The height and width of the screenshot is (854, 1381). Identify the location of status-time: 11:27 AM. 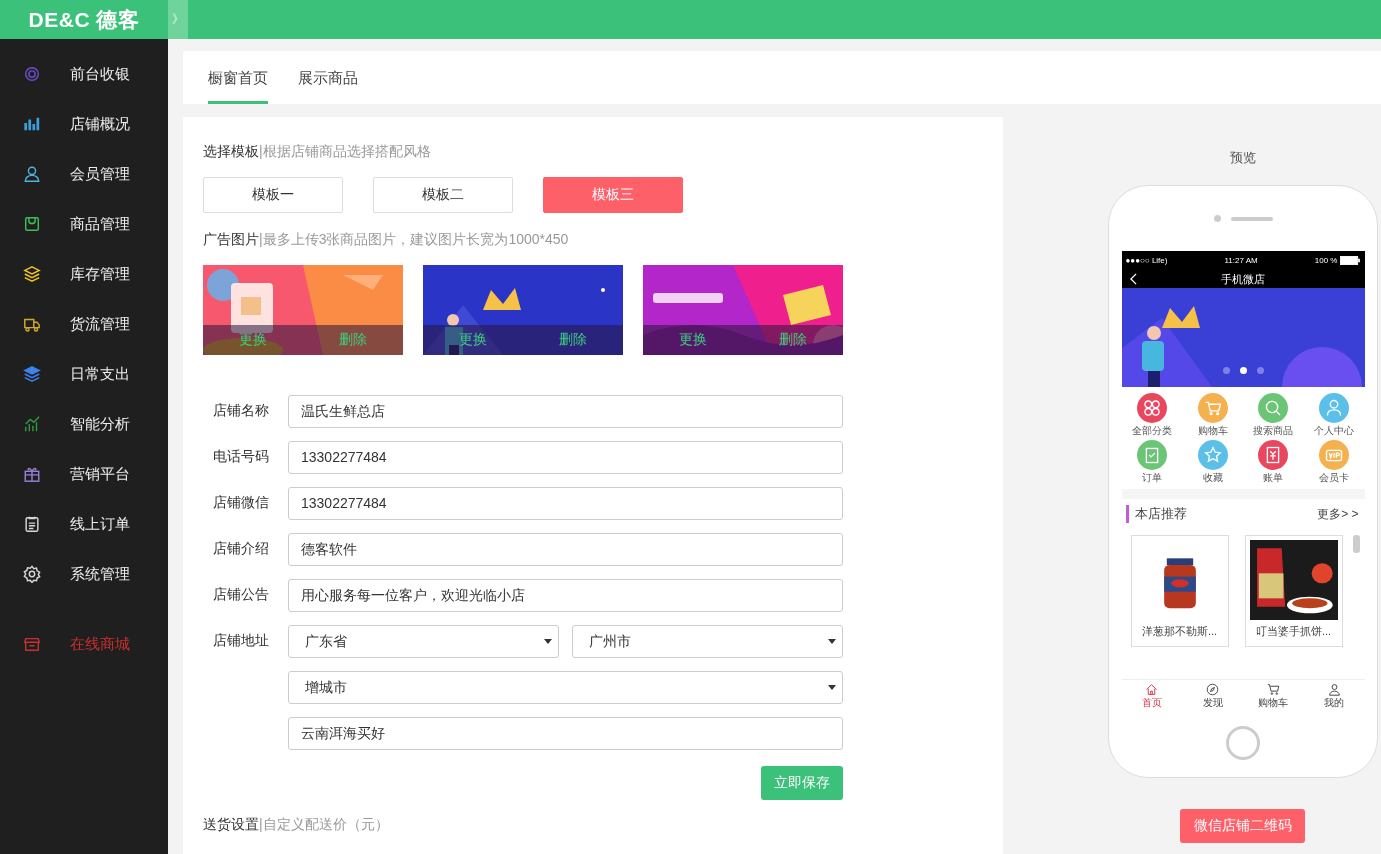
(1241, 260).